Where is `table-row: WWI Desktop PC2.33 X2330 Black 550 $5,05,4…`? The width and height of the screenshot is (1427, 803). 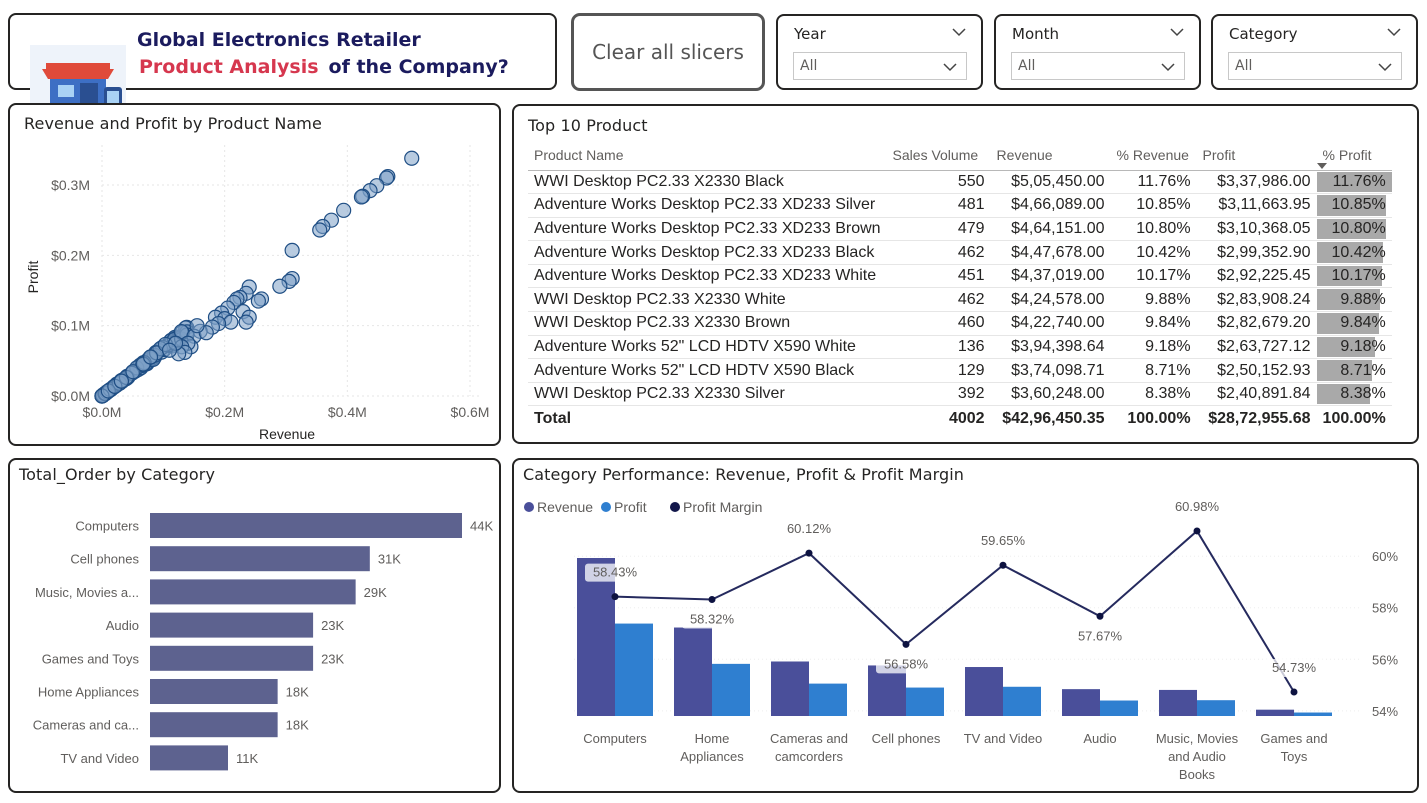
table-row: WWI Desktop PC2.33 X2330 Black 550 $5,05,4… is located at coordinates (960, 182).